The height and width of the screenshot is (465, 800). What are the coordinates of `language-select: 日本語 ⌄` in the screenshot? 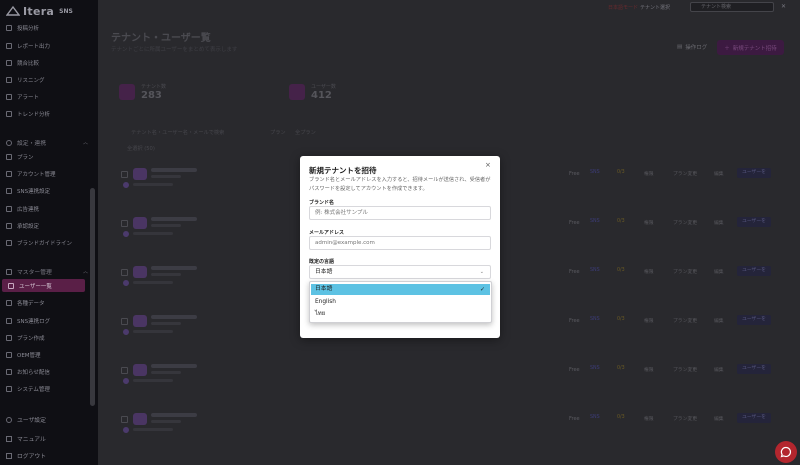 It's located at (400, 272).